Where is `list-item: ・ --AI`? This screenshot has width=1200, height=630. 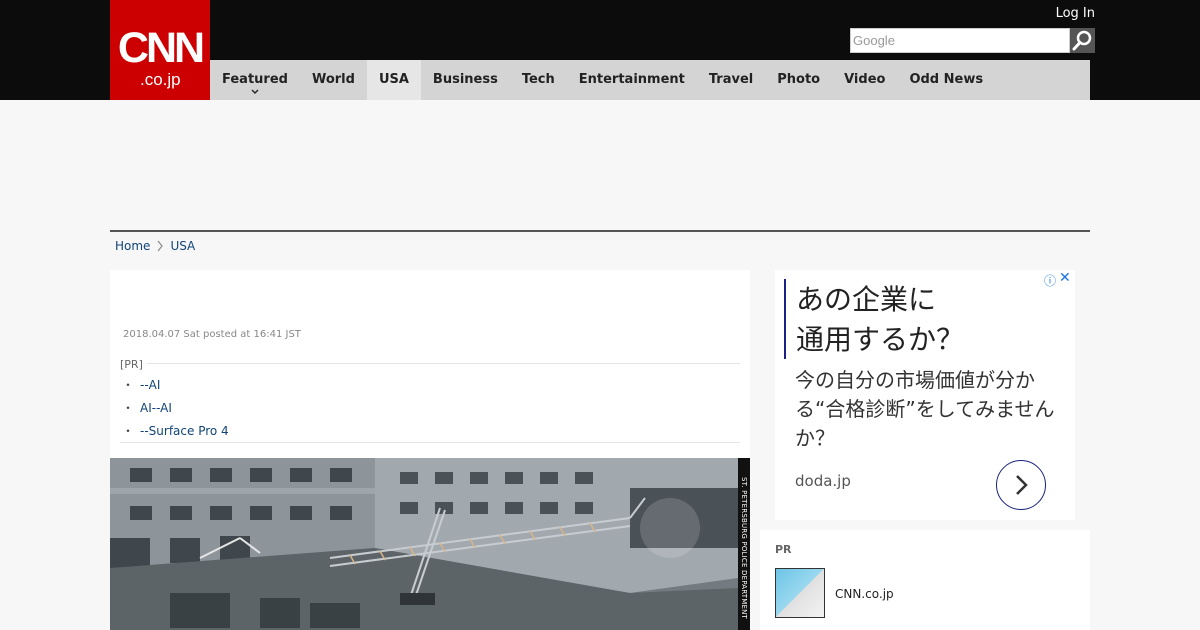
list-item: ・ --AI is located at coordinates (175, 385).